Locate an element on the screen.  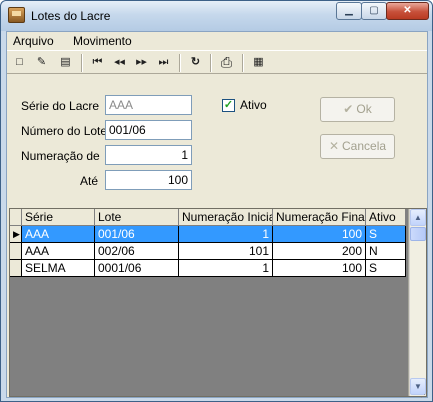
scroll-thumb is located at coordinates (418, 234).